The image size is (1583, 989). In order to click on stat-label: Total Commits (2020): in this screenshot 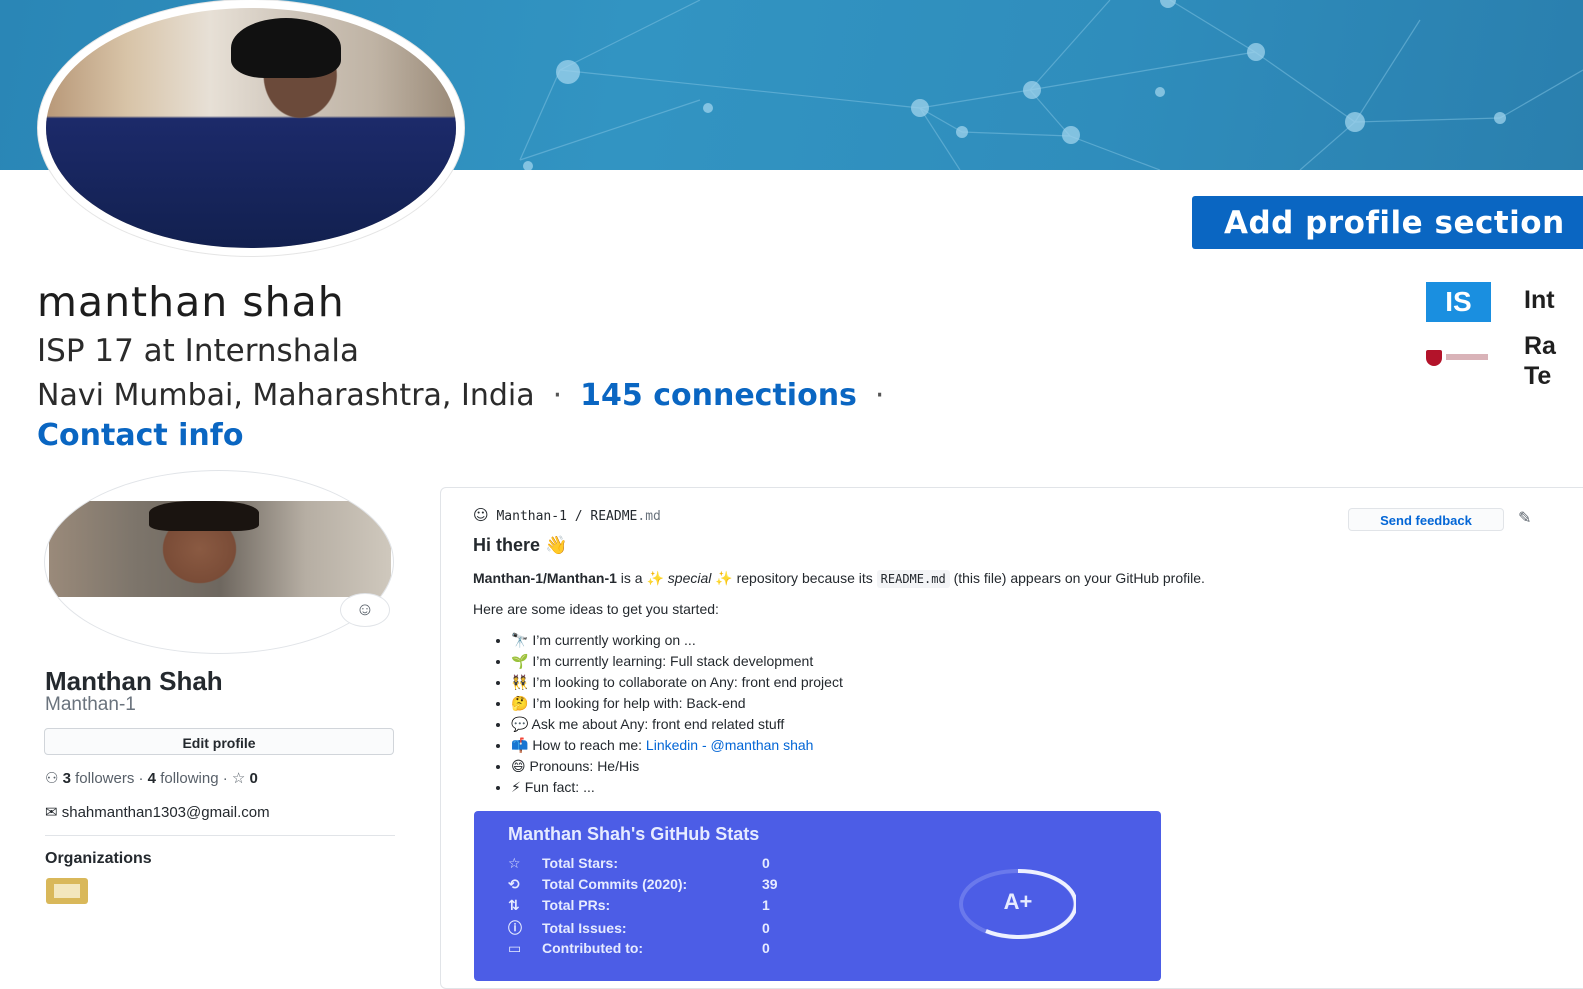, I will do `click(615, 884)`.